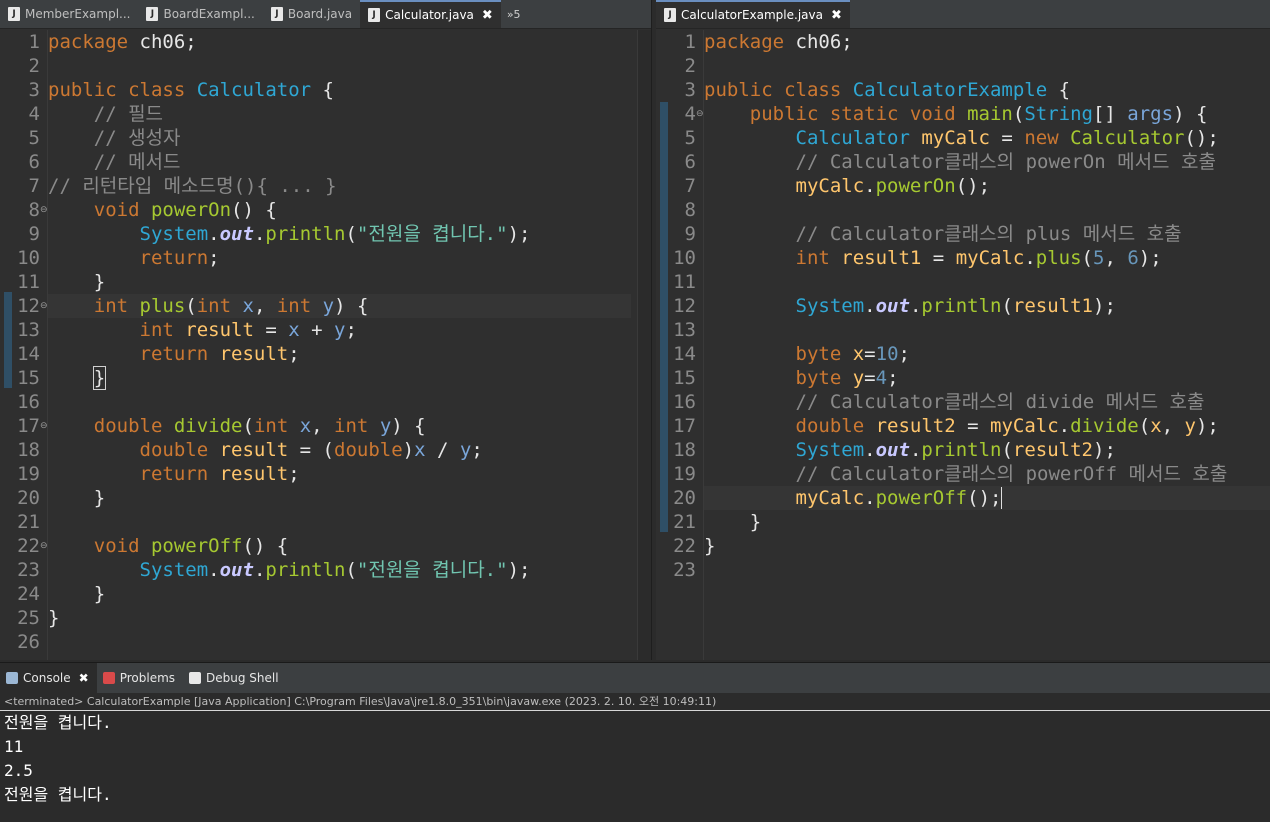 This screenshot has height=822, width=1270. I want to click on tab-debug-shell: Debug Shell, so click(235, 678).